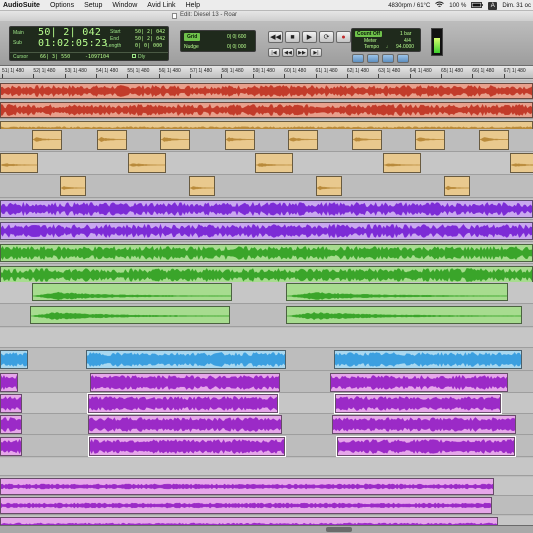  Describe the element at coordinates (309, 37) in the screenshot. I see `play-button: ▶` at that location.